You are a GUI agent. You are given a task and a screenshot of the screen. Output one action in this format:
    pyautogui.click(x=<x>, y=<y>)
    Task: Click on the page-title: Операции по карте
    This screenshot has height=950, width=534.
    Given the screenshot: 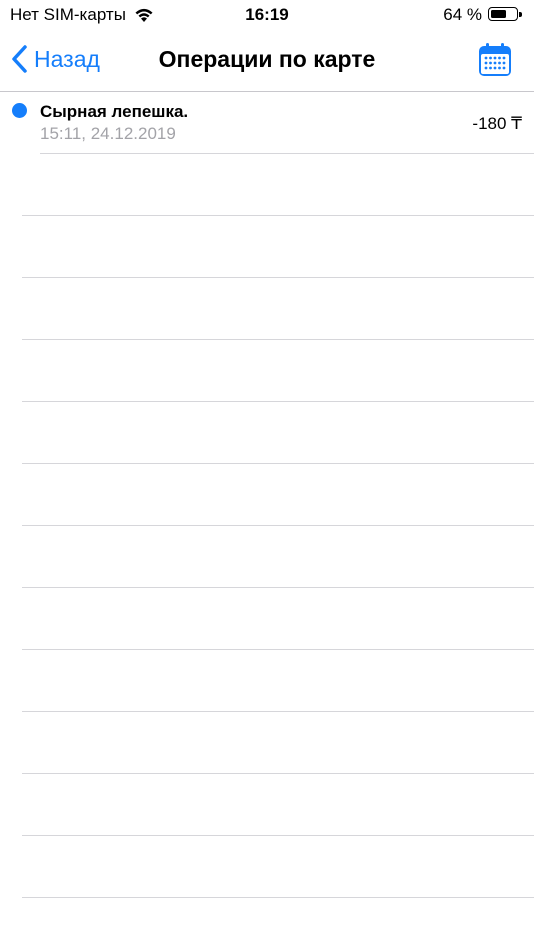 What is the action you would take?
    pyautogui.click(x=267, y=59)
    